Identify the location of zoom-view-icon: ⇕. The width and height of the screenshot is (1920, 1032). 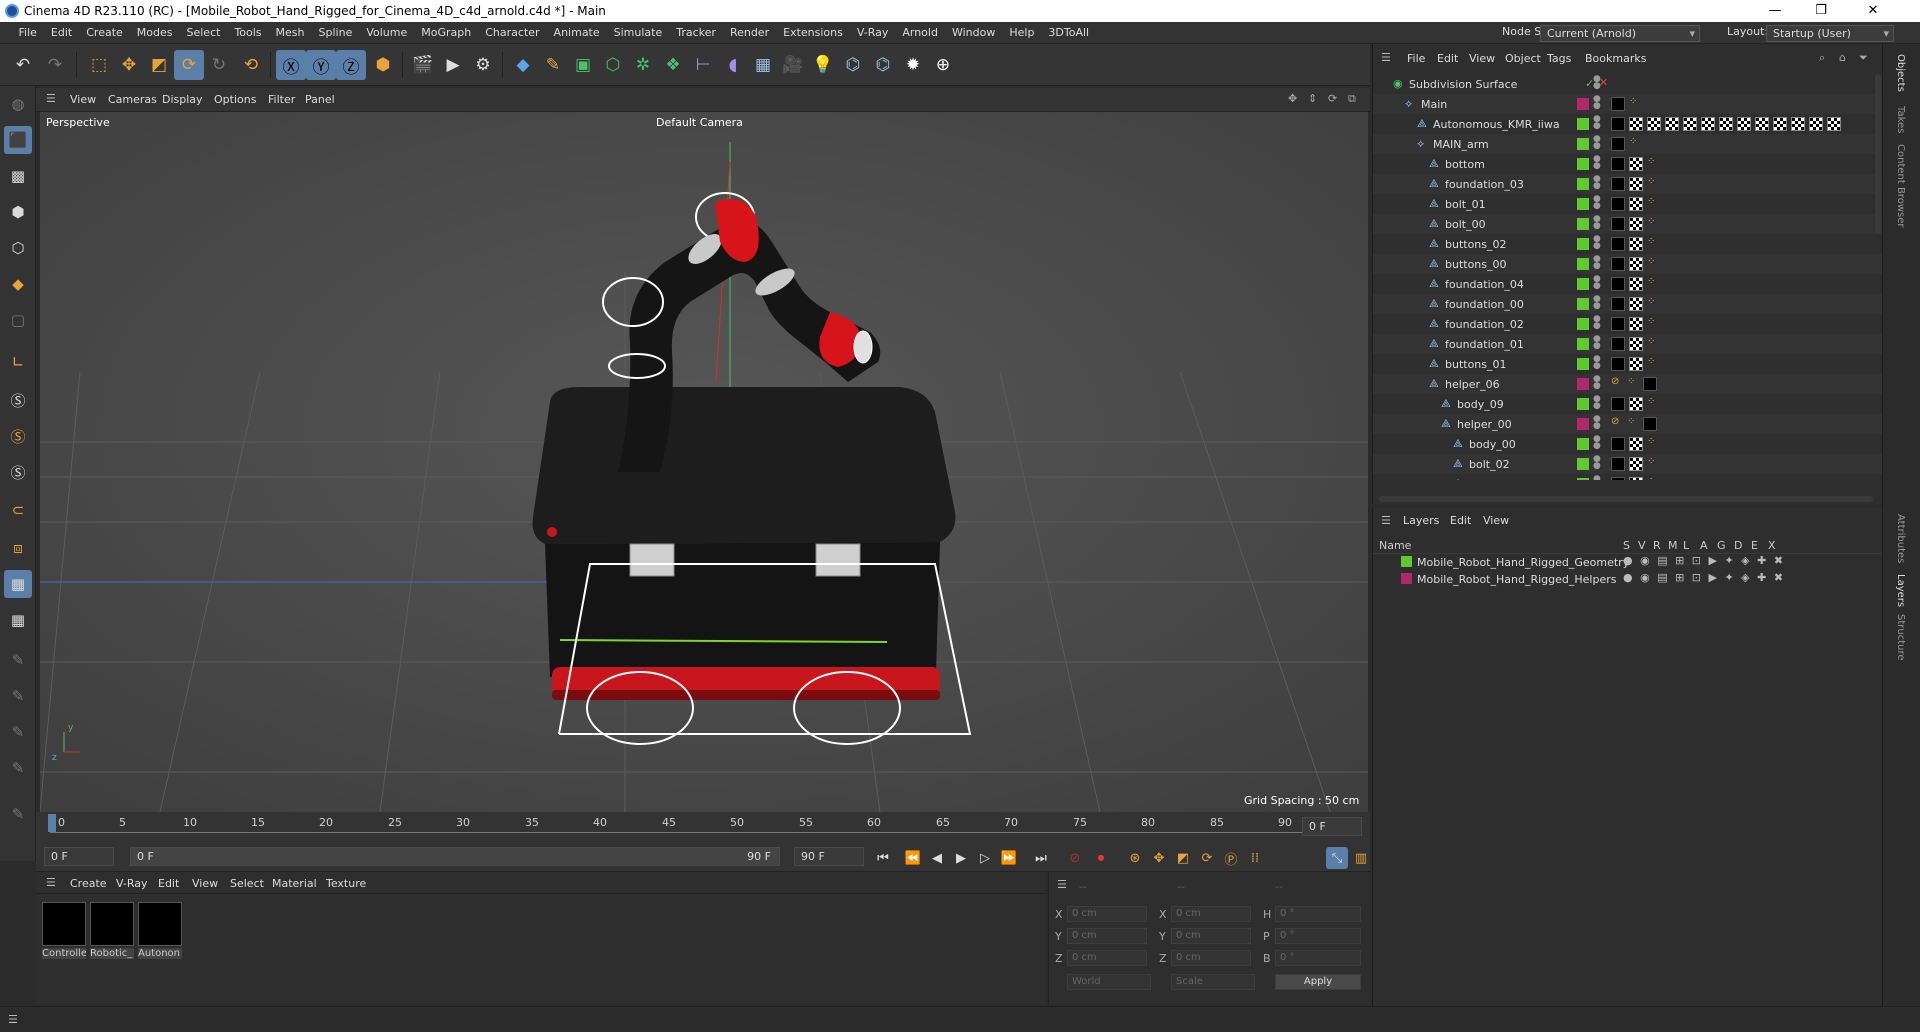
(1312, 98).